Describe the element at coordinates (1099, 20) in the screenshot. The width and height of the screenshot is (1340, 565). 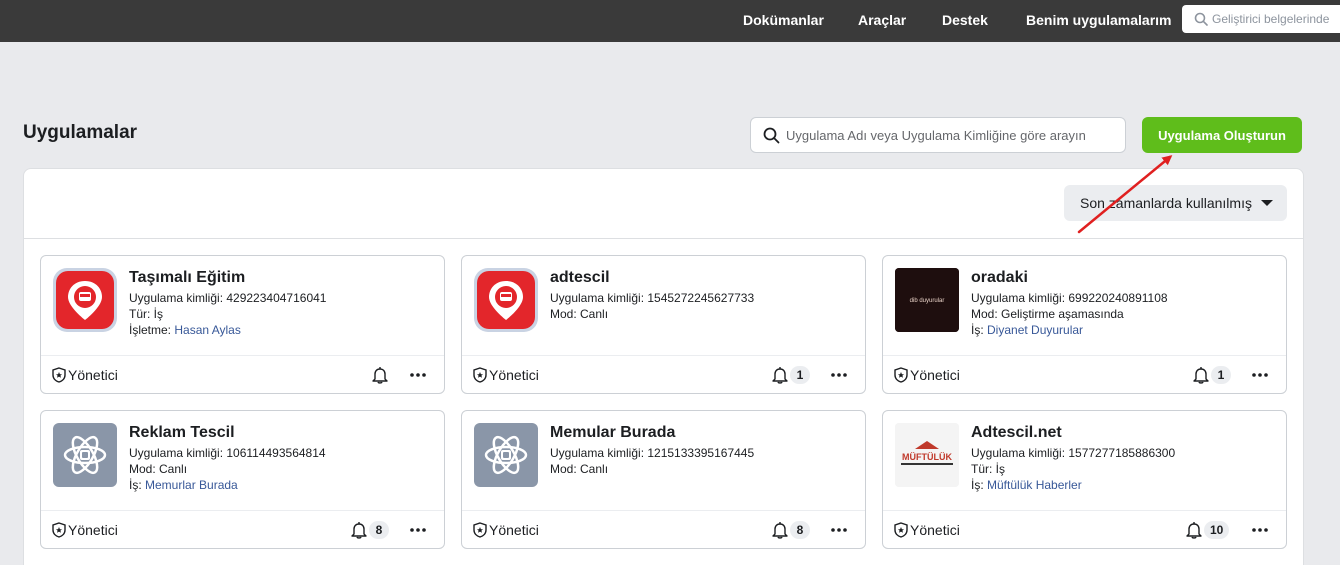
I see `nav-link-my-apps: Benim uygulamalarım` at that location.